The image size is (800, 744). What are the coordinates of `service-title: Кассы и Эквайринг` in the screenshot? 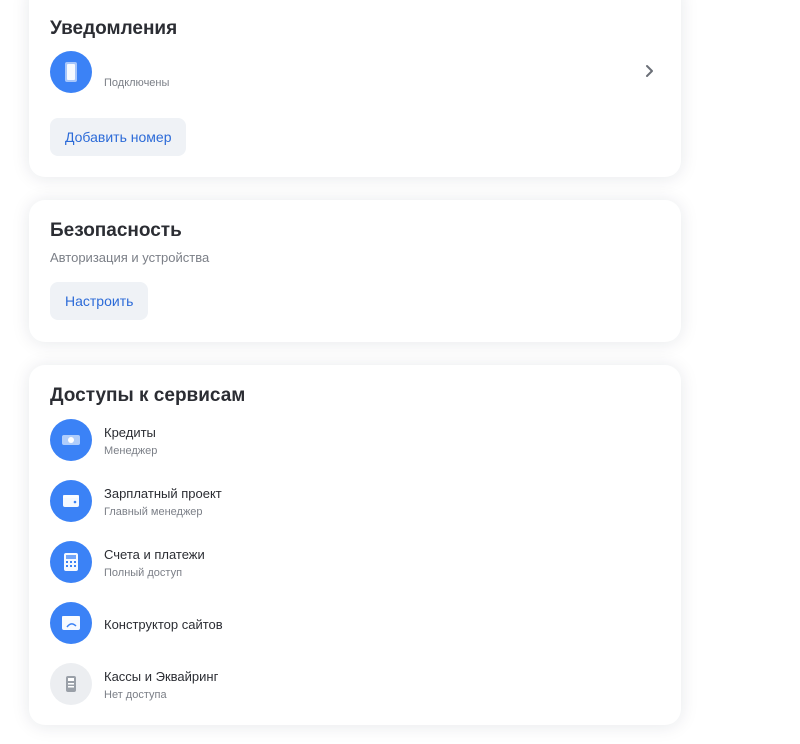 It's located at (161, 676).